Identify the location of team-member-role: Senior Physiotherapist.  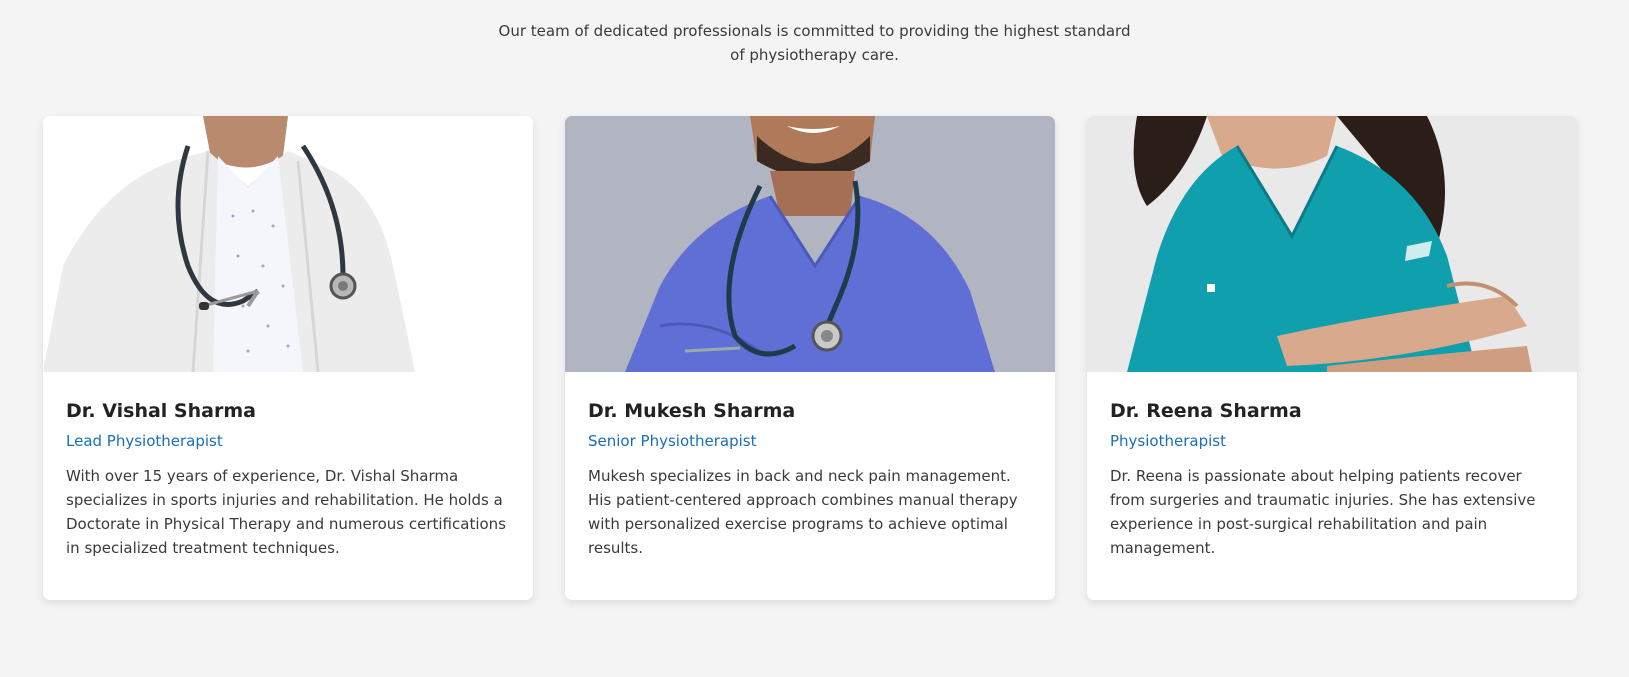
(672, 441).